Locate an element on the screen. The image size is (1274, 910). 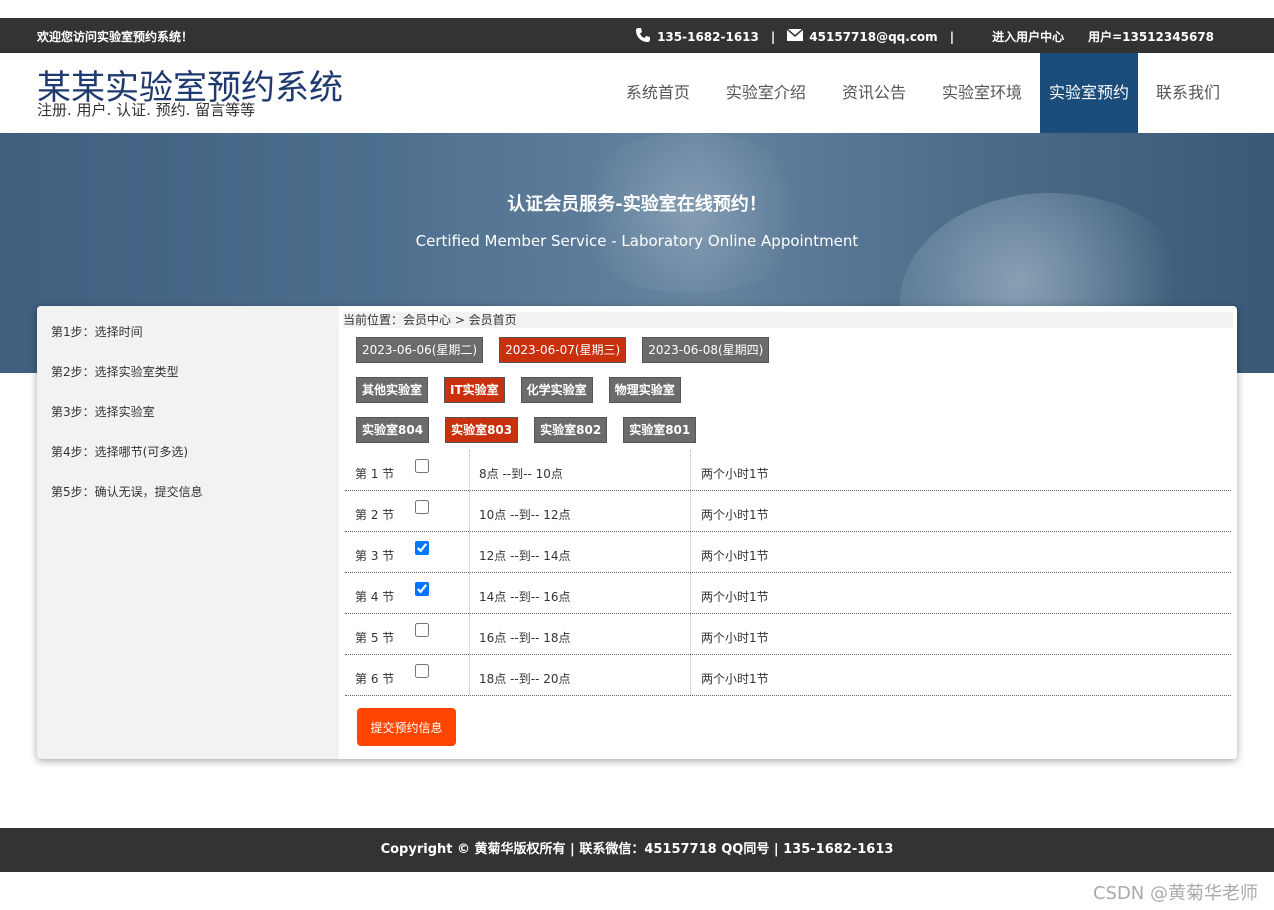
session-time: 12点 --到-- 14点 is located at coordinates (525, 556).